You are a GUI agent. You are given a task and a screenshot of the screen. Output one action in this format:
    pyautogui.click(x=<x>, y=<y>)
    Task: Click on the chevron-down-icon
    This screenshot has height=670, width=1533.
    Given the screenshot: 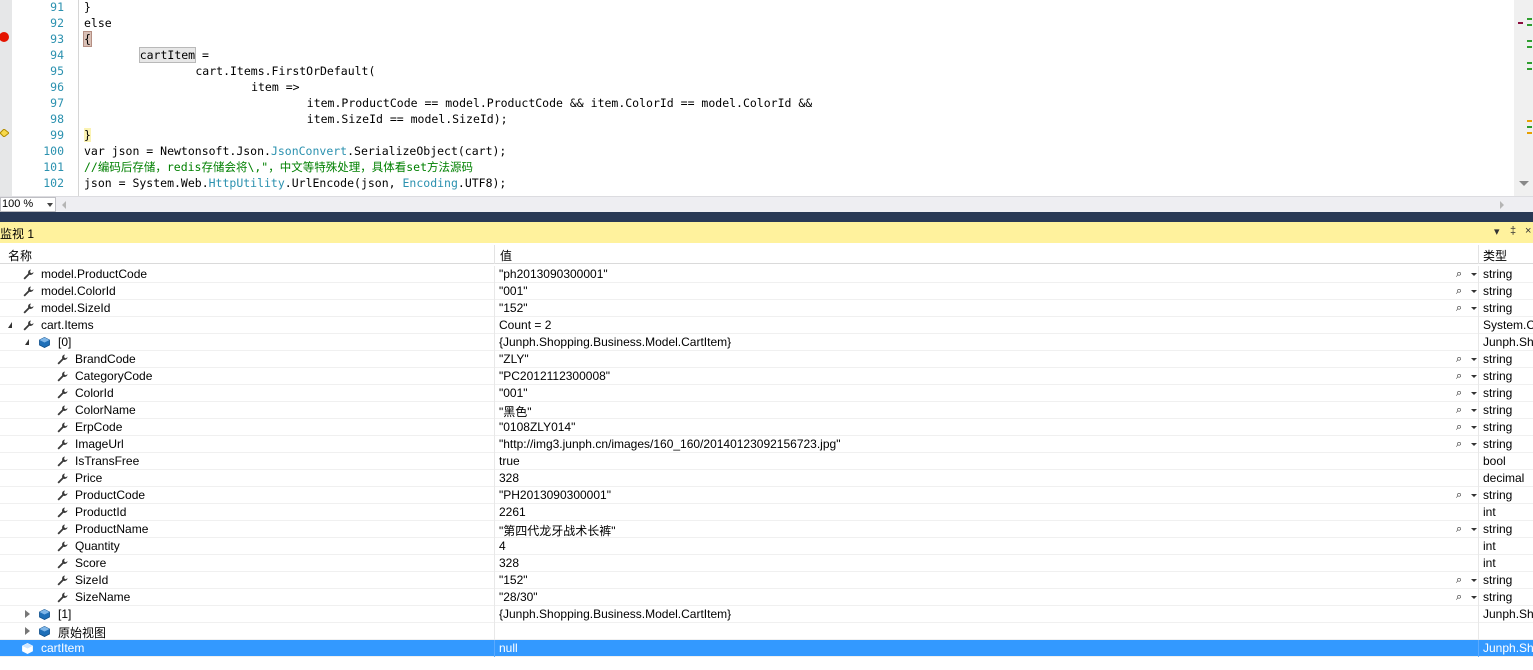 What is the action you would take?
    pyautogui.click(x=50, y=205)
    